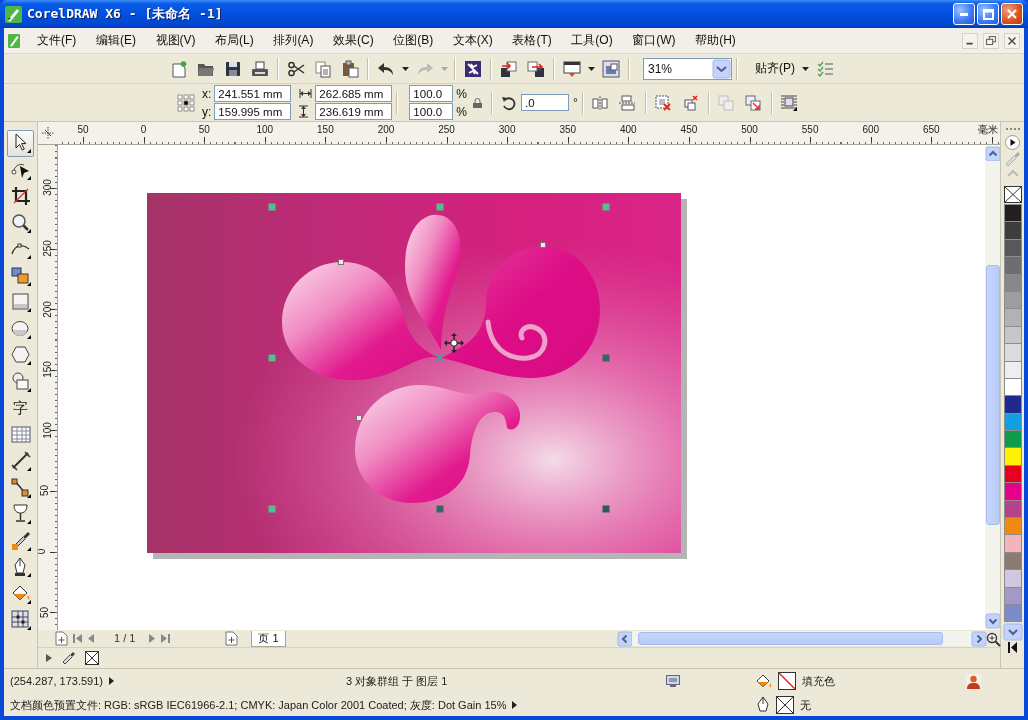  What do you see at coordinates (186, 102) in the screenshot?
I see `anchor-grid-icon` at bounding box center [186, 102].